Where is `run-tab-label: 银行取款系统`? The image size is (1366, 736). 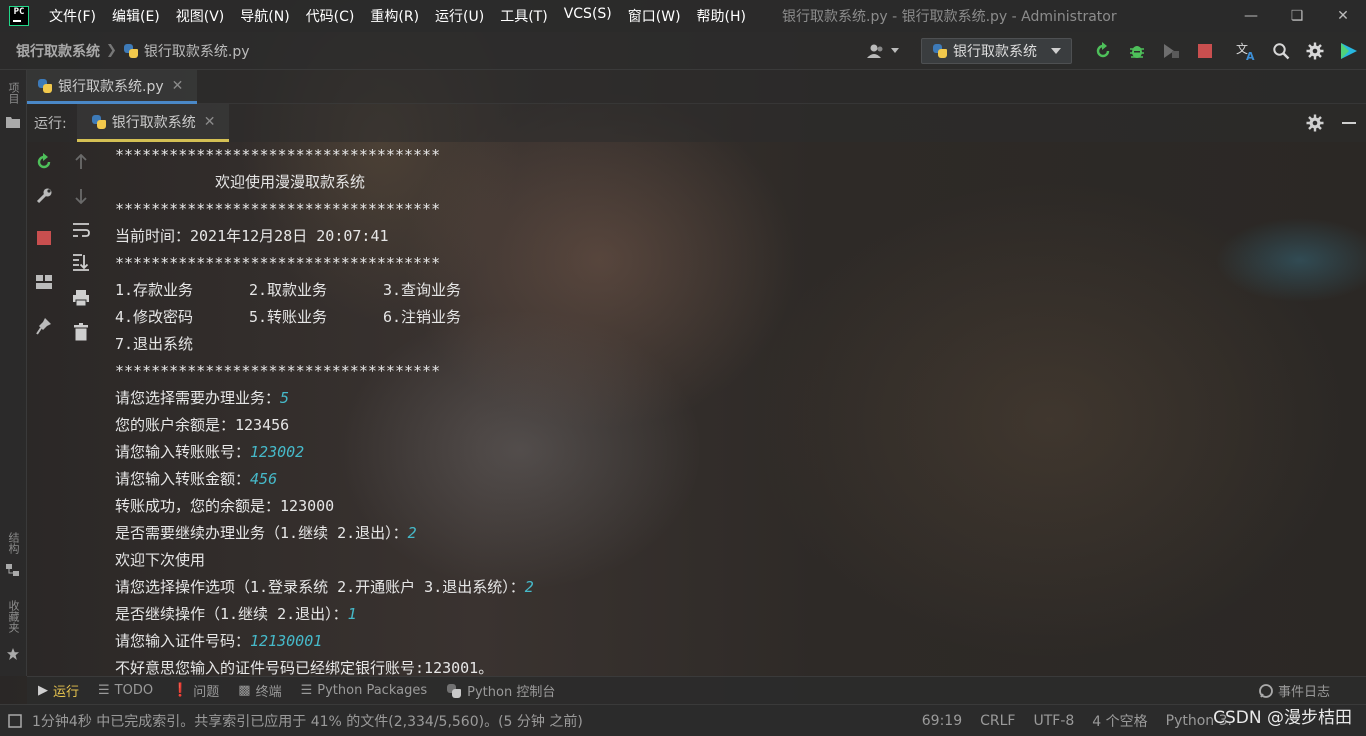
run-tab-label: 银行取款系统 is located at coordinates (153, 122).